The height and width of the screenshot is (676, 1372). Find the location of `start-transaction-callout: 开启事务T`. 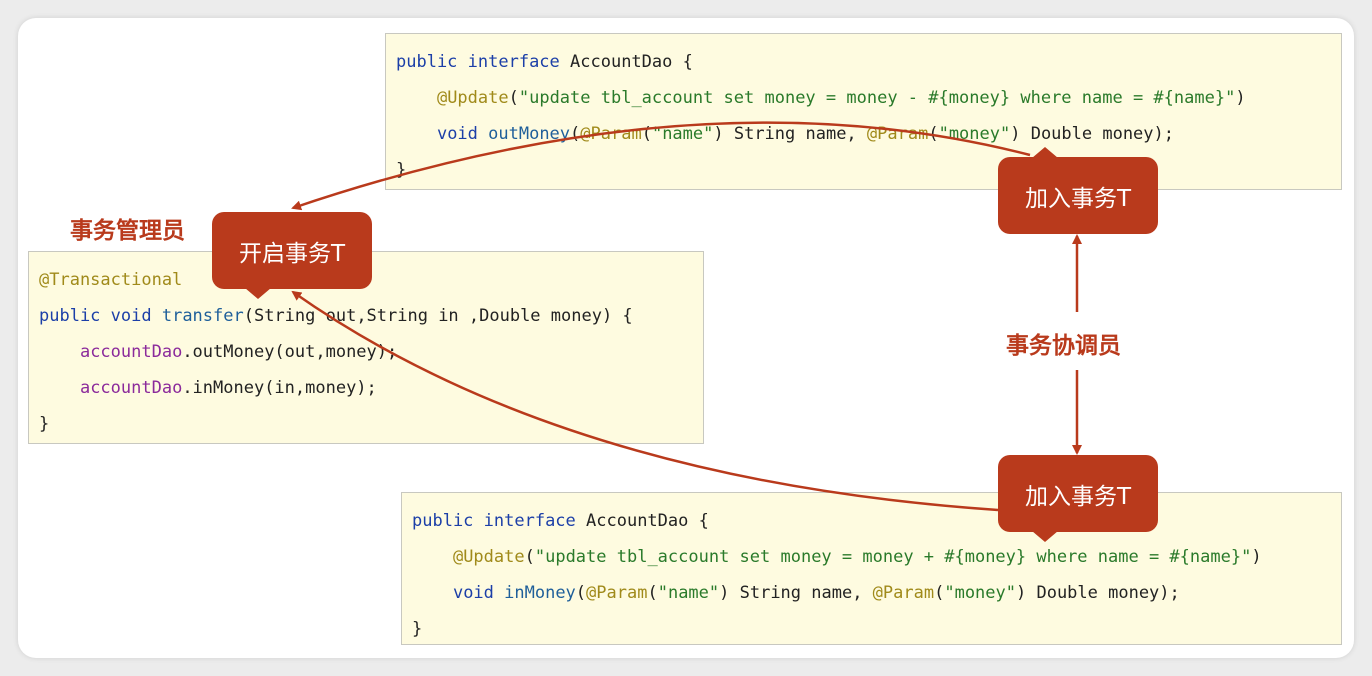

start-transaction-callout: 开启事务T is located at coordinates (292, 255).